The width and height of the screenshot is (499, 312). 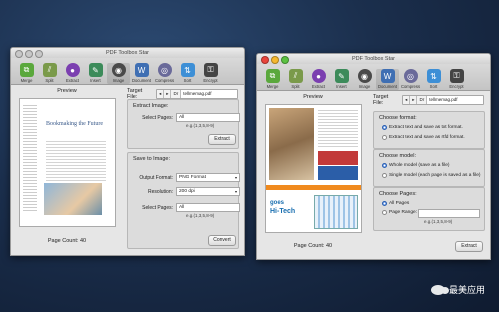 I want to click on select-pages-input: All, so click(x=208, y=117).